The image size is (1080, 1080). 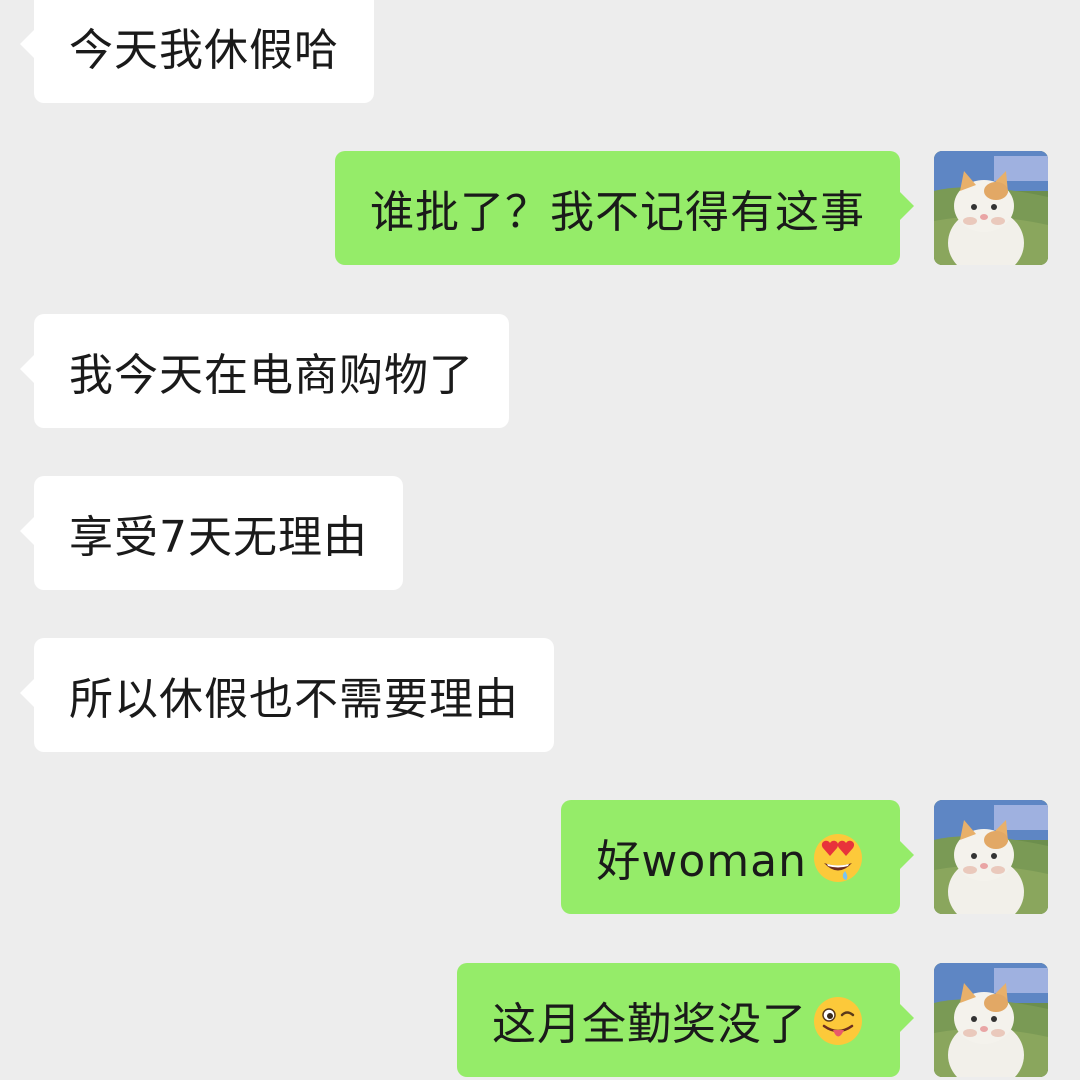 I want to click on message-text: 好woman, so click(x=701, y=861).